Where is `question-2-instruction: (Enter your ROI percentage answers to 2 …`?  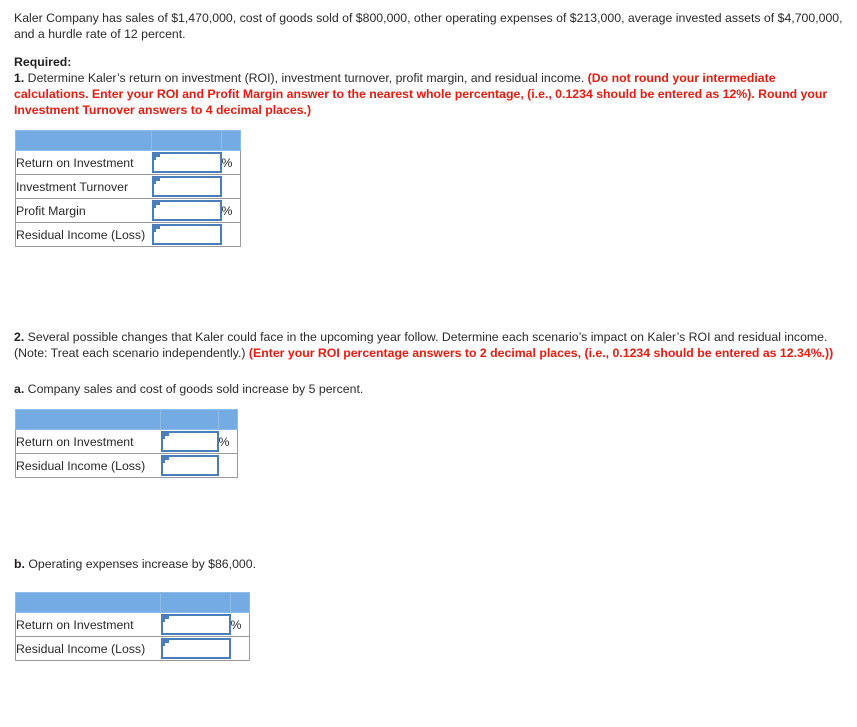
question-2-instruction: (Enter your ROI percentage answers to 2 … is located at coordinates (541, 353).